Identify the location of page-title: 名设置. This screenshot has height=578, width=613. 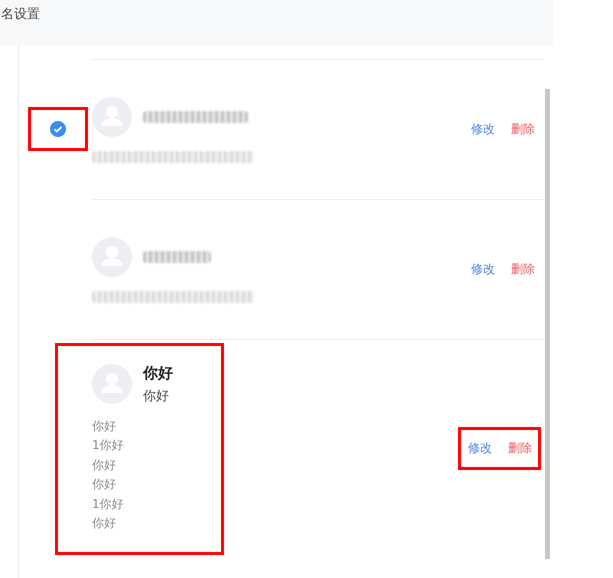
(20, 14).